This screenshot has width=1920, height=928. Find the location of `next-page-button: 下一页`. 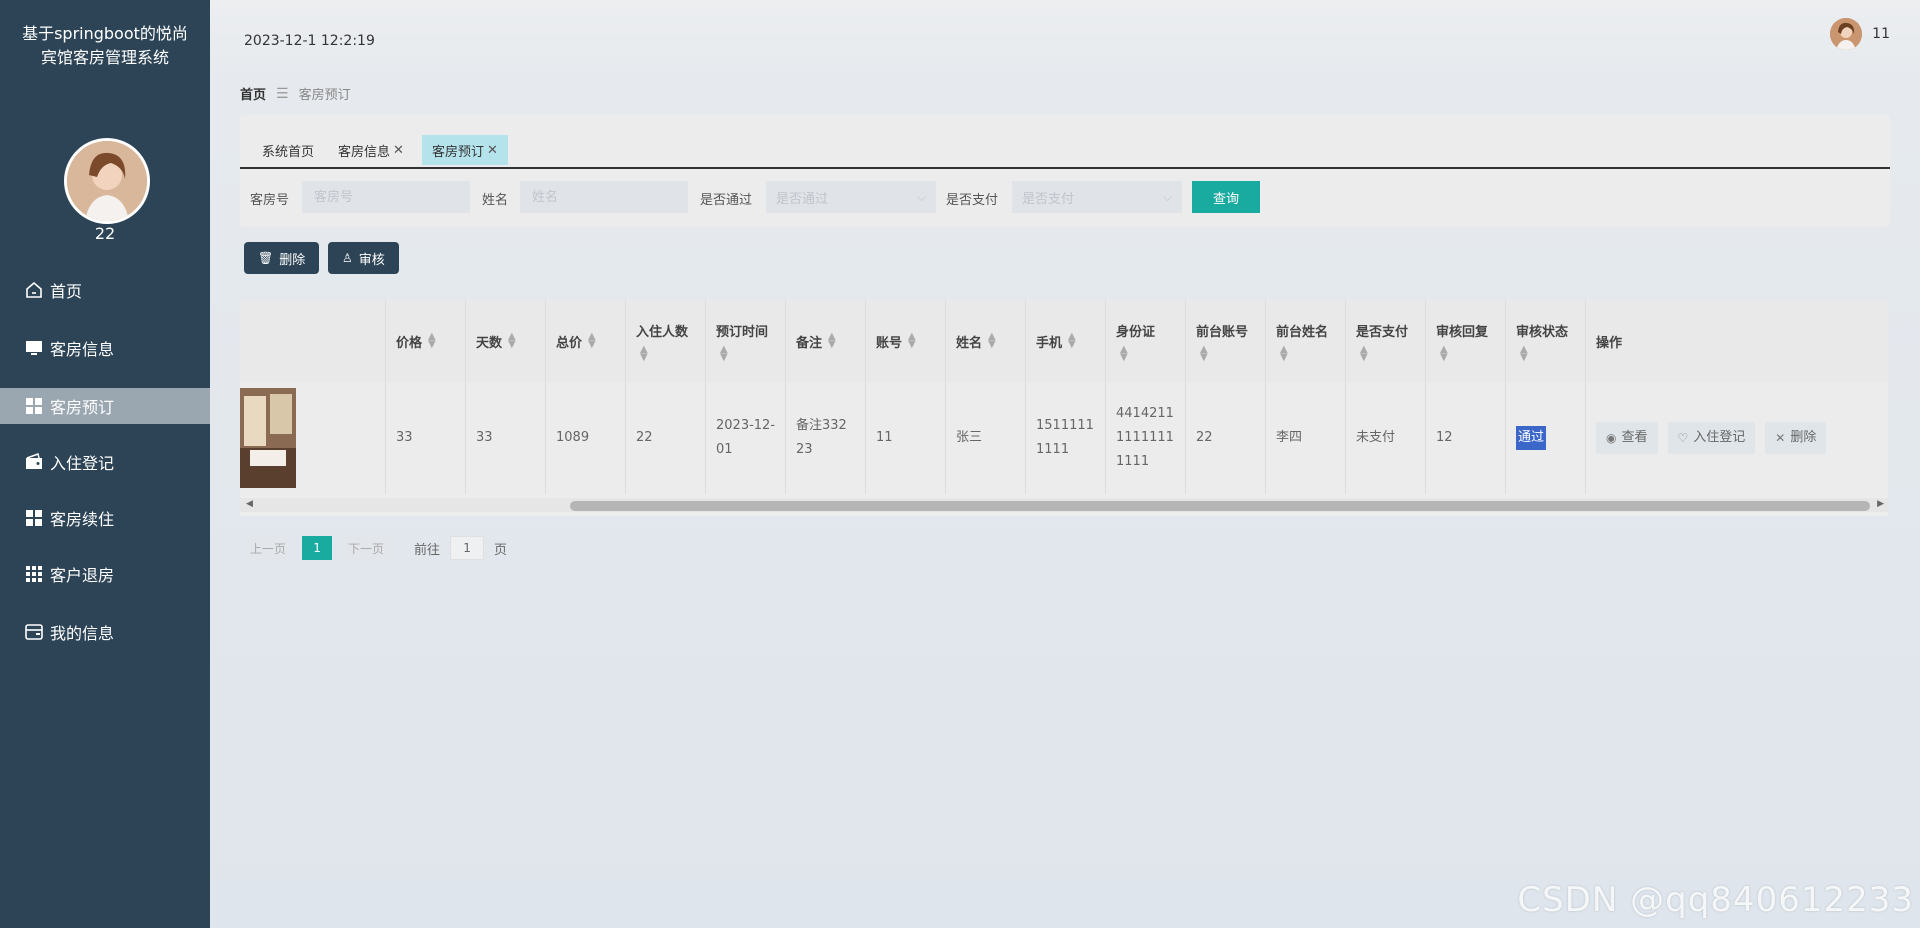

next-page-button: 下一页 is located at coordinates (366, 548).